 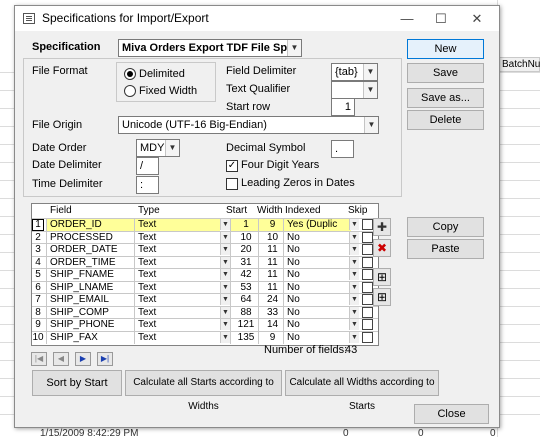 What do you see at coordinates (257, 18) in the screenshot?
I see `title-bar: Specifications for Import/Export — ☐ ✕` at bounding box center [257, 18].